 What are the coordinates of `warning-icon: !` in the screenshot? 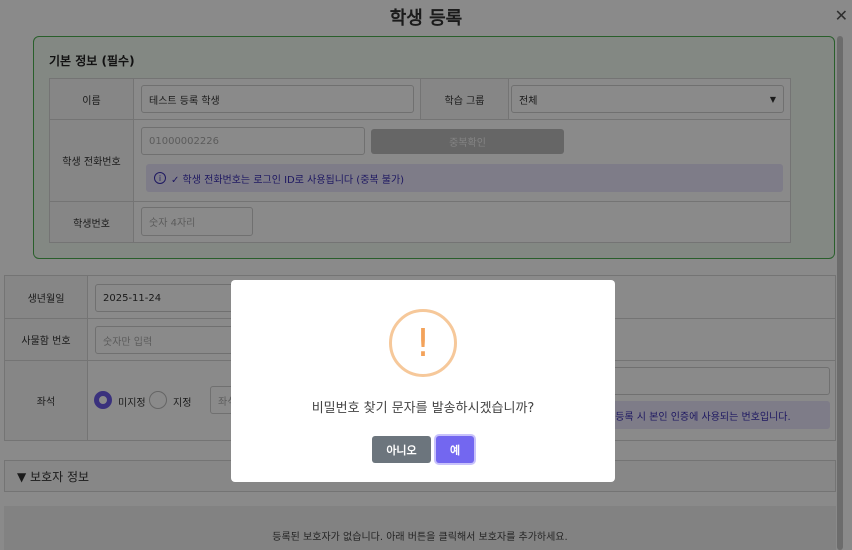 It's located at (423, 343).